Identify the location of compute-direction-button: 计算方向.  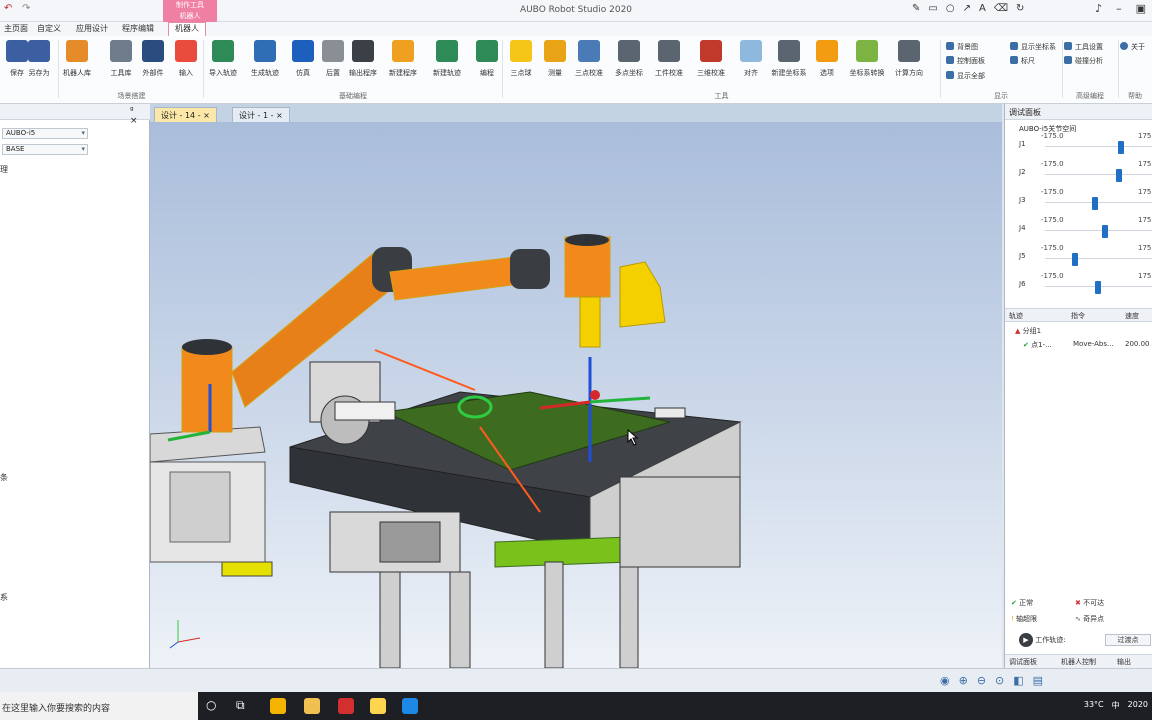
(909, 59).